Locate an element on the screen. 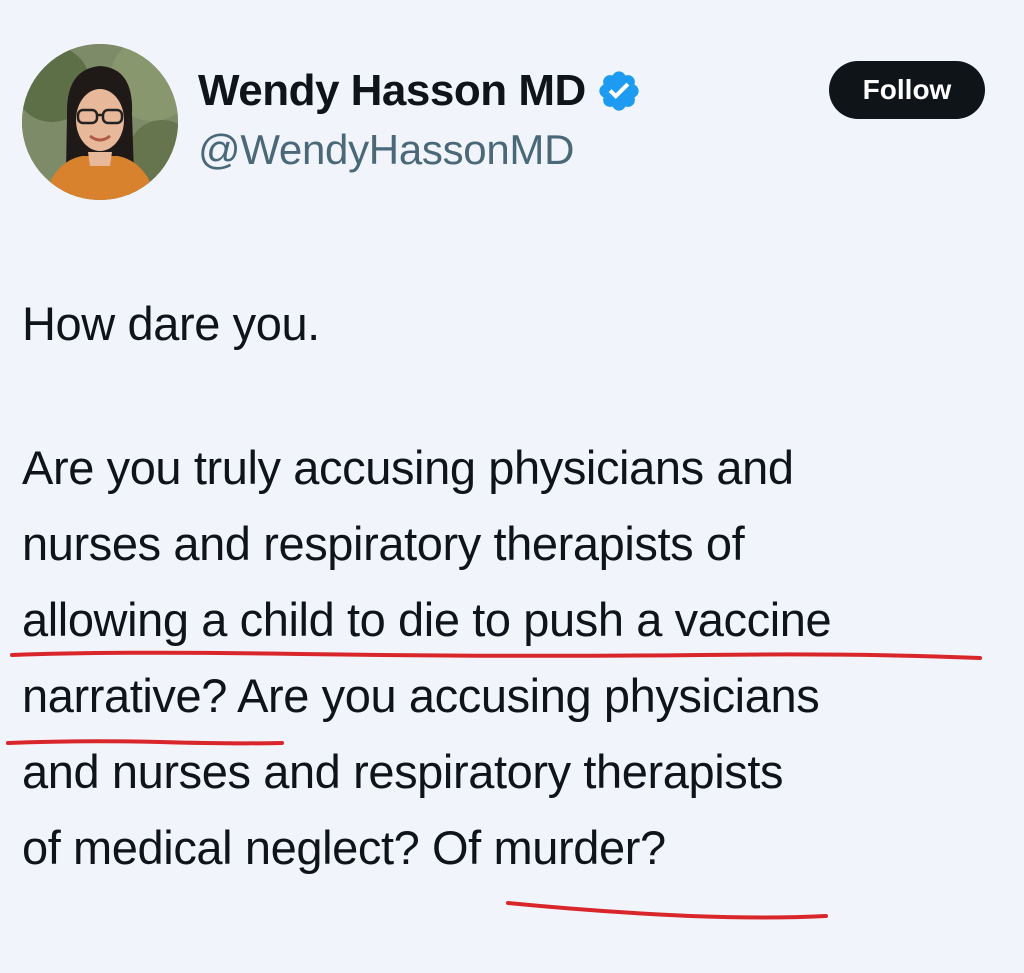 The image size is (1024, 973). avatar-photo is located at coordinates (100, 122).